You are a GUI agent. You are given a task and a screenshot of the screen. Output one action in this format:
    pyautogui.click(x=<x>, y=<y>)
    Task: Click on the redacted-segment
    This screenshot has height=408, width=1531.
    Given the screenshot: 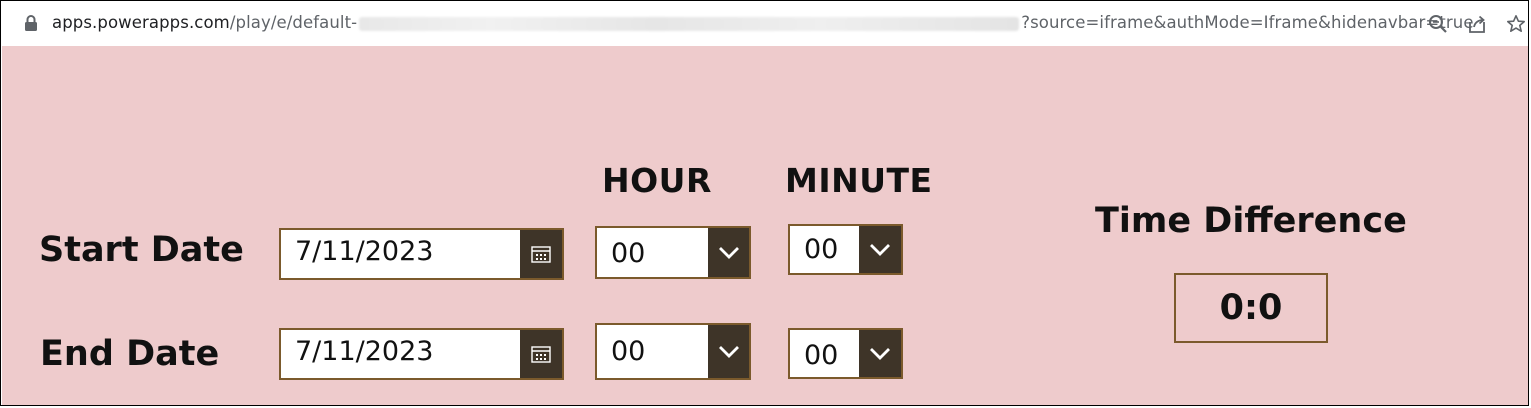 What is the action you would take?
    pyautogui.click(x=689, y=23)
    